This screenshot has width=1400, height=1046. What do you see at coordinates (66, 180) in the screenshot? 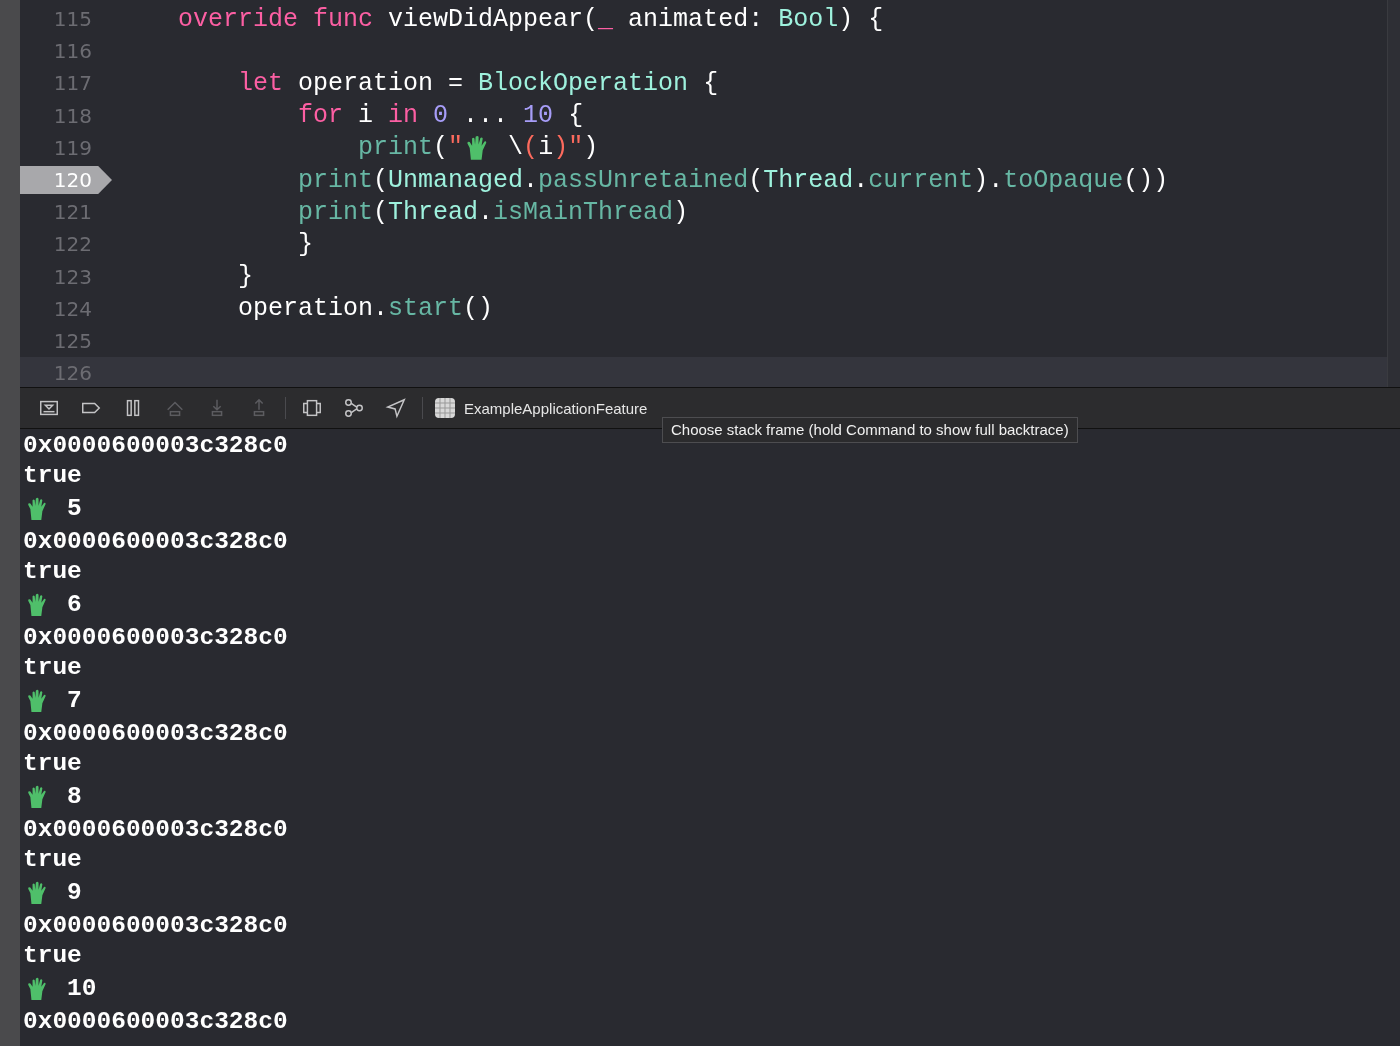
I see `line-number: 120` at bounding box center [66, 180].